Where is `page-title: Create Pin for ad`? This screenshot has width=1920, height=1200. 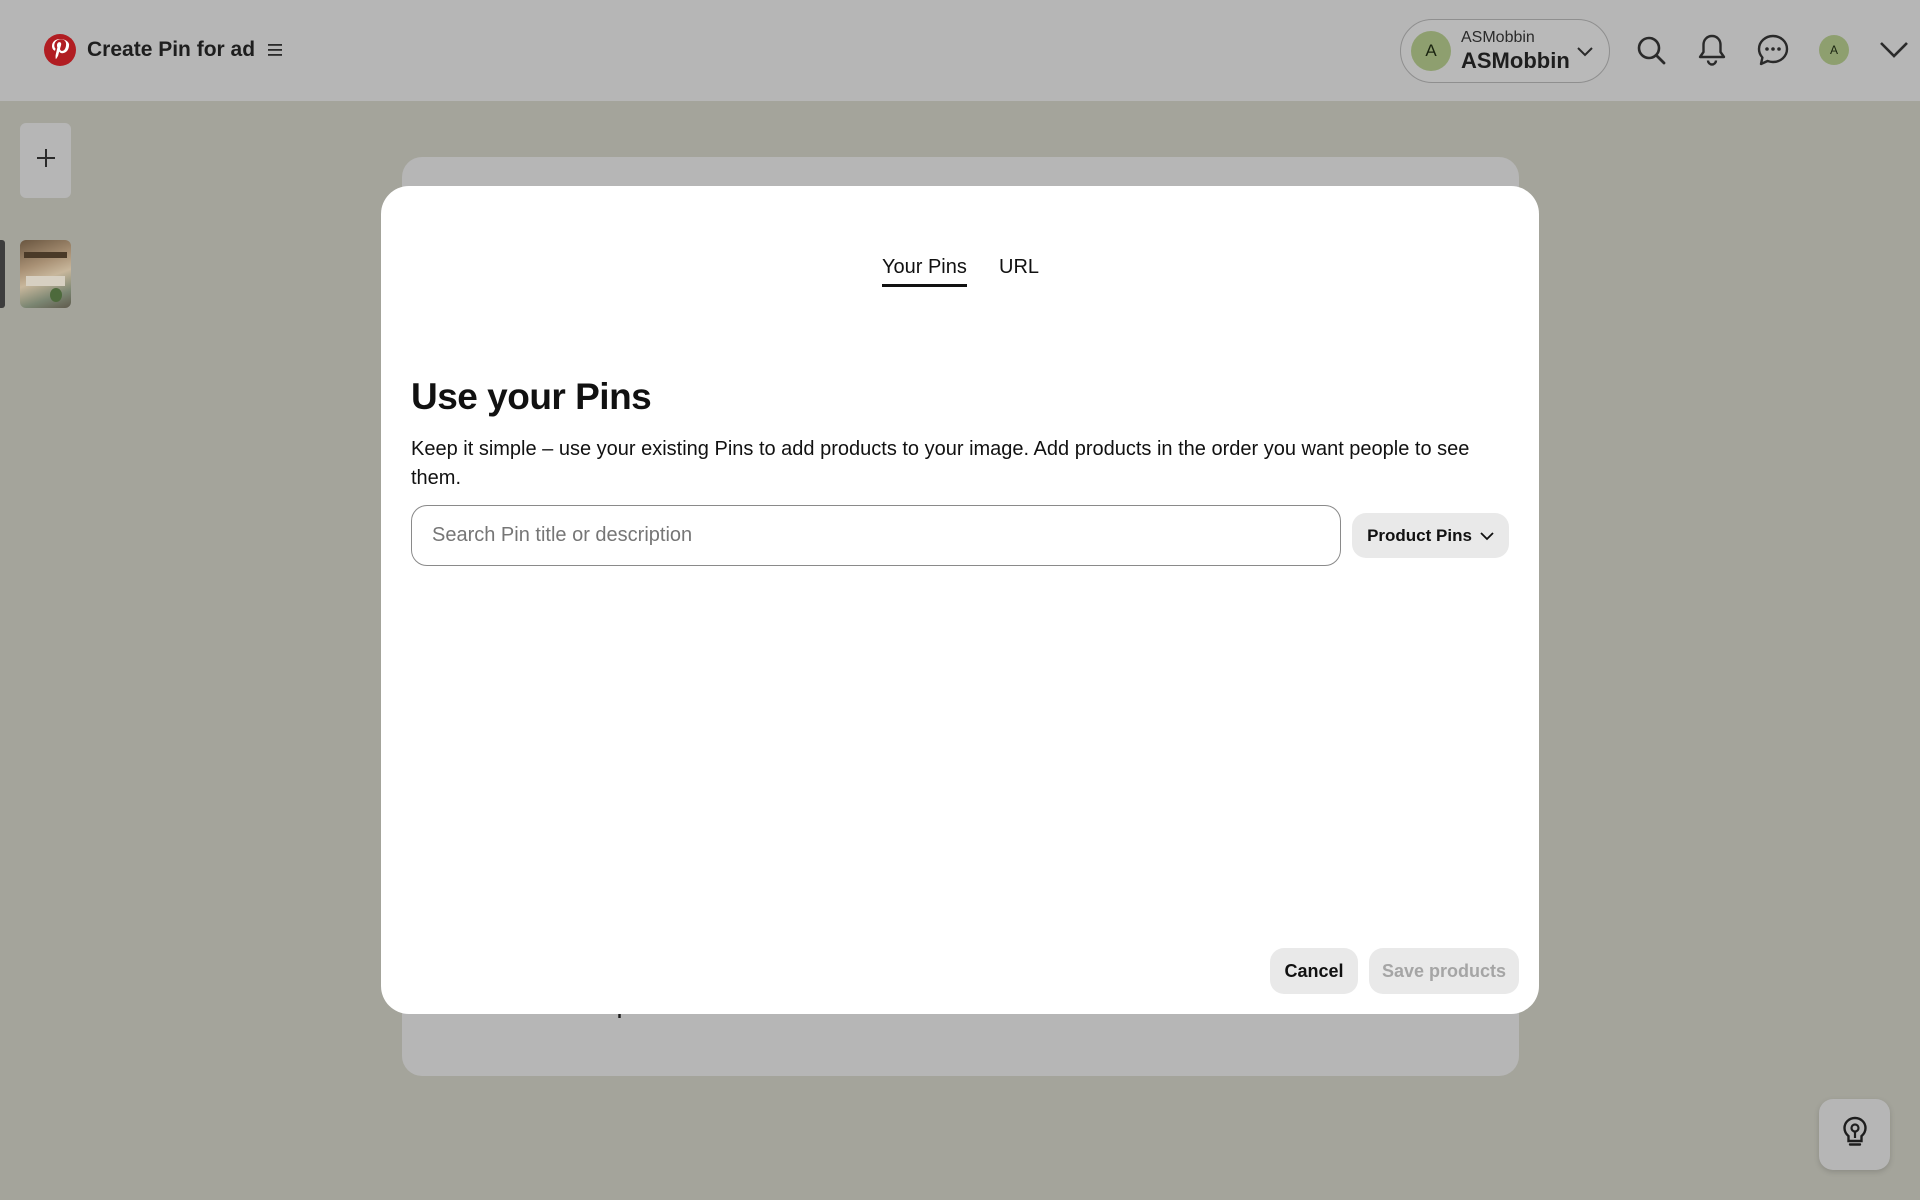
page-title: Create Pin for ad is located at coordinates (171, 49).